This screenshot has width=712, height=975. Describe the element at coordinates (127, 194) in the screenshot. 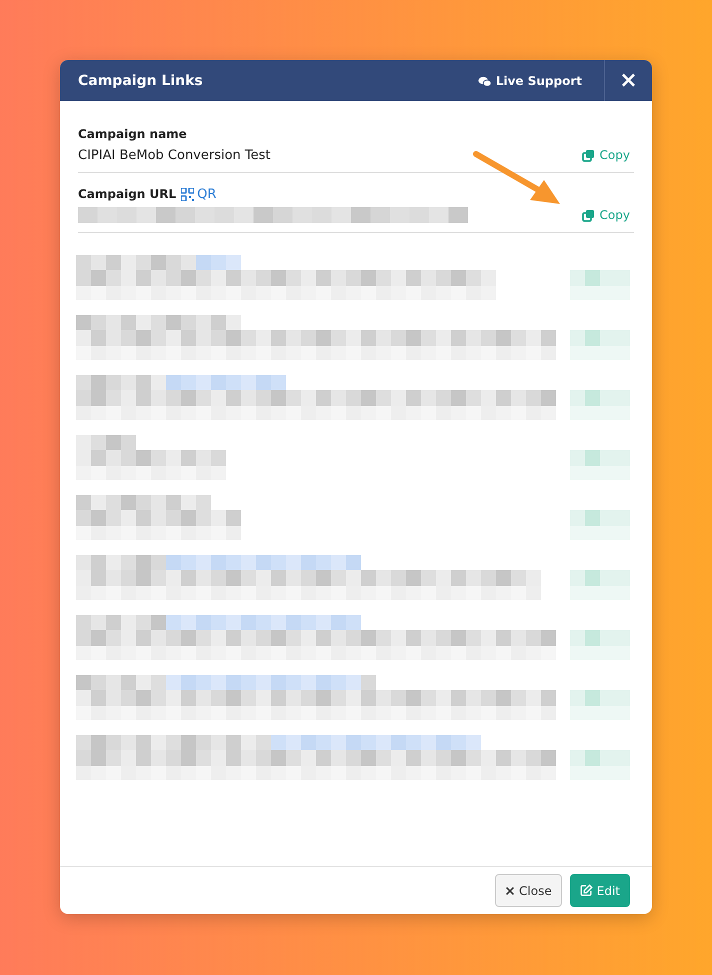

I see `field-label: Campaign URL` at that location.